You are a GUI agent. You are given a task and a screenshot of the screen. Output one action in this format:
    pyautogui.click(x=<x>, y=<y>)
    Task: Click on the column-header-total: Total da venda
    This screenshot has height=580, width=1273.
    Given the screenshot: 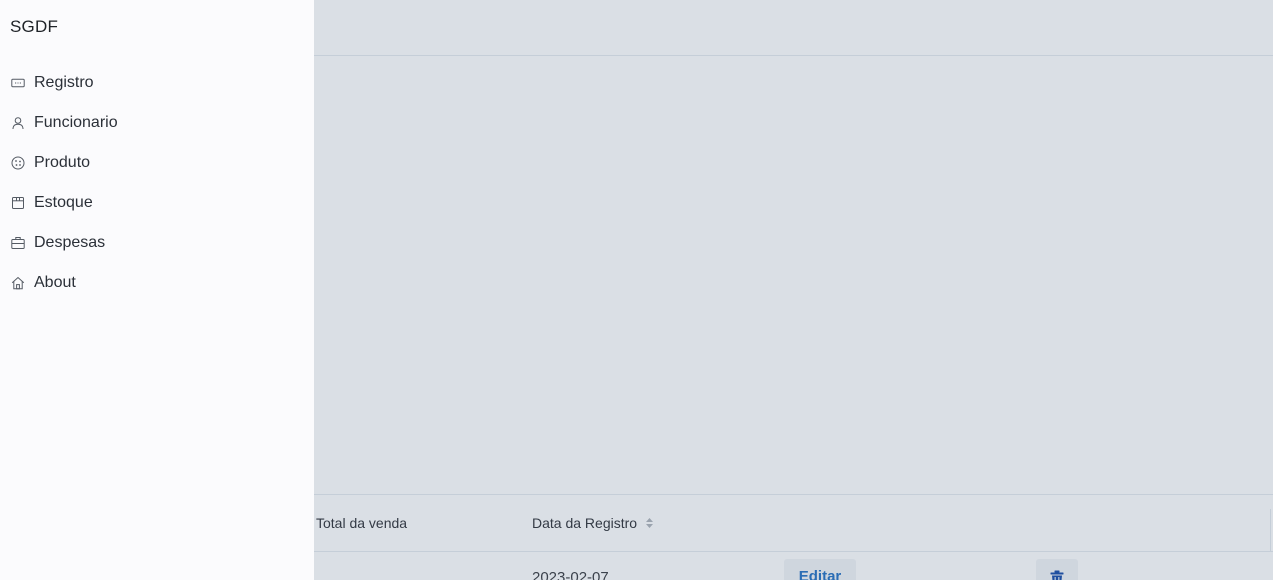 What is the action you would take?
    pyautogui.click(x=362, y=523)
    